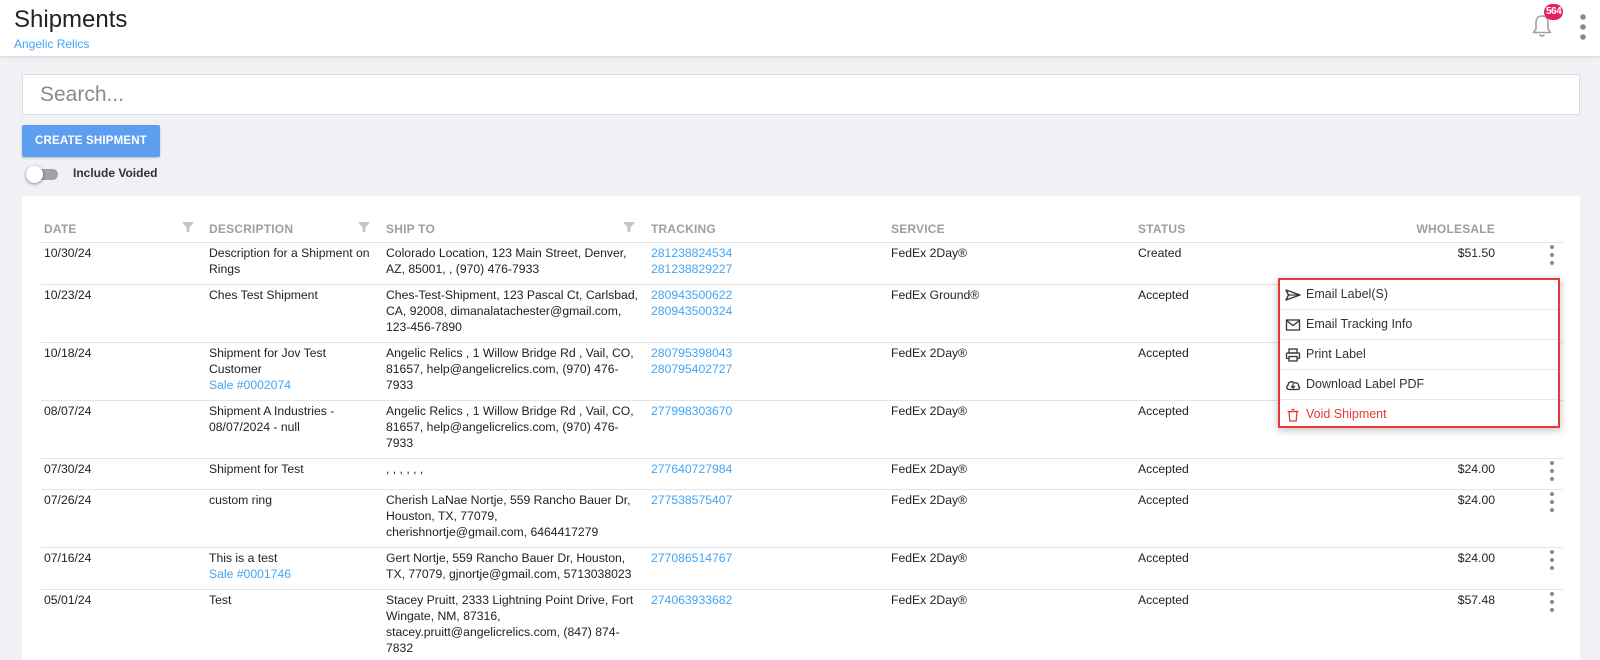  What do you see at coordinates (68, 600) in the screenshot?
I see `date-cell: 05/01/24` at bounding box center [68, 600].